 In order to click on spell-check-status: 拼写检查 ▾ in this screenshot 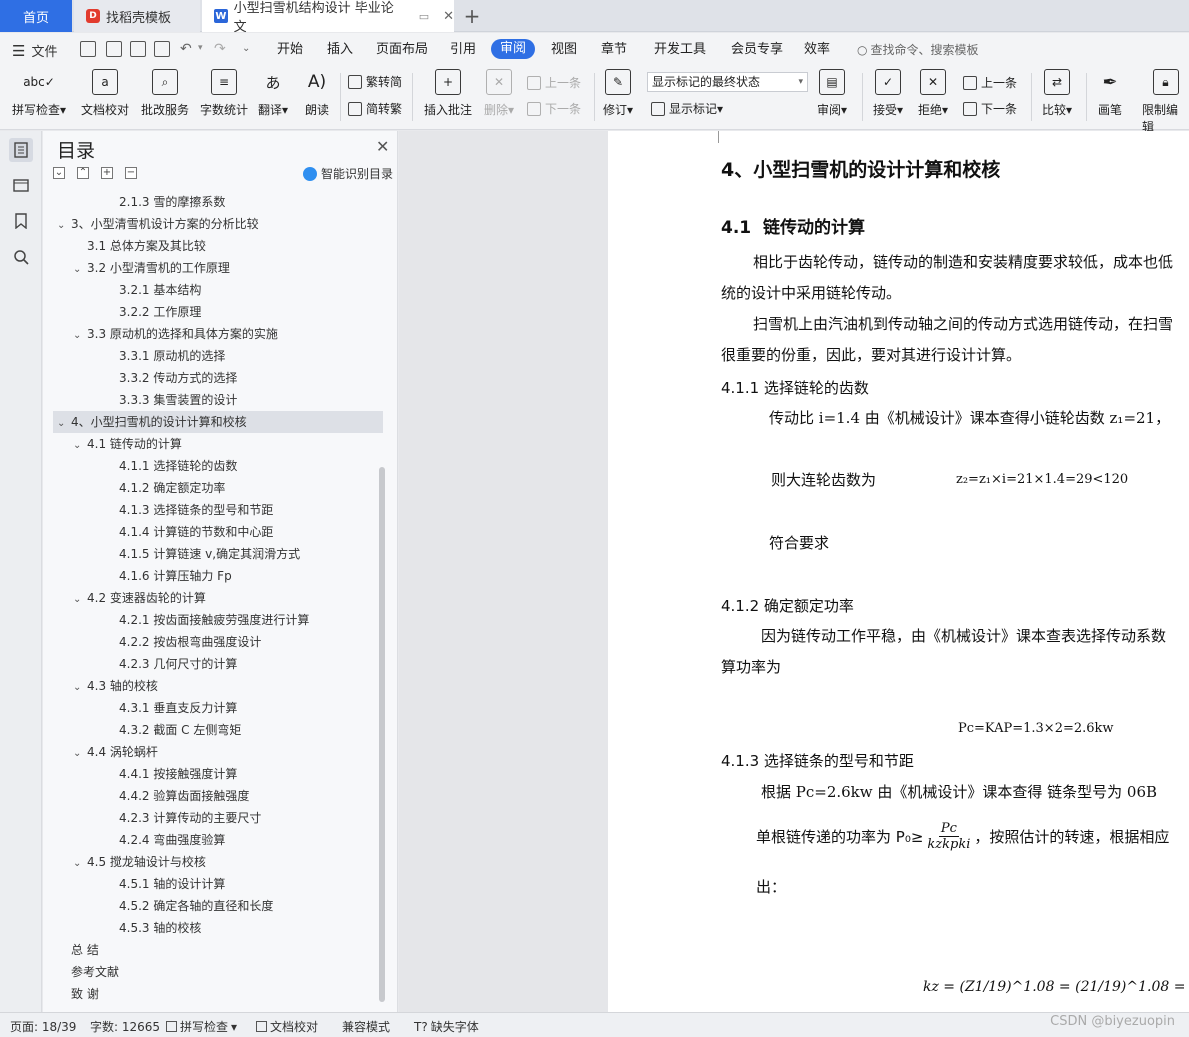, I will do `click(201, 1026)`.